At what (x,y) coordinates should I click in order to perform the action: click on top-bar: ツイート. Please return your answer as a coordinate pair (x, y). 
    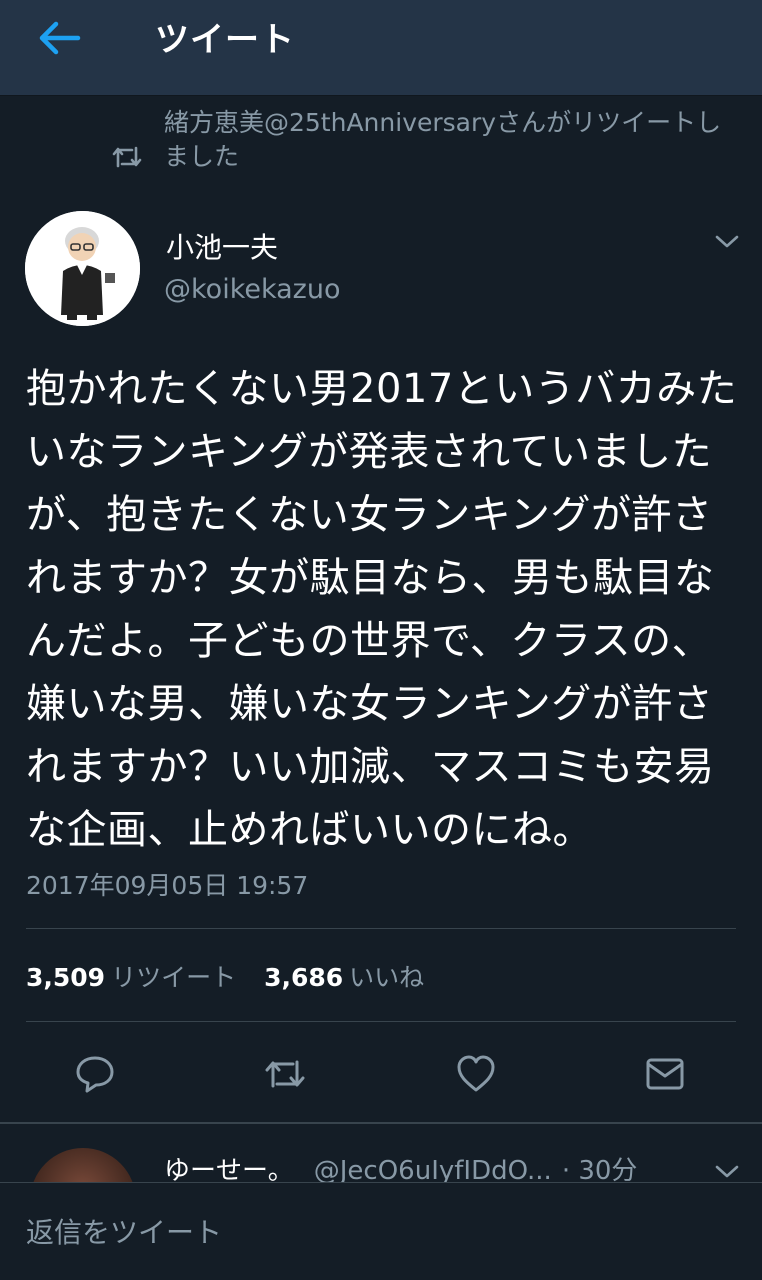
    Looking at the image, I should click on (381, 48).